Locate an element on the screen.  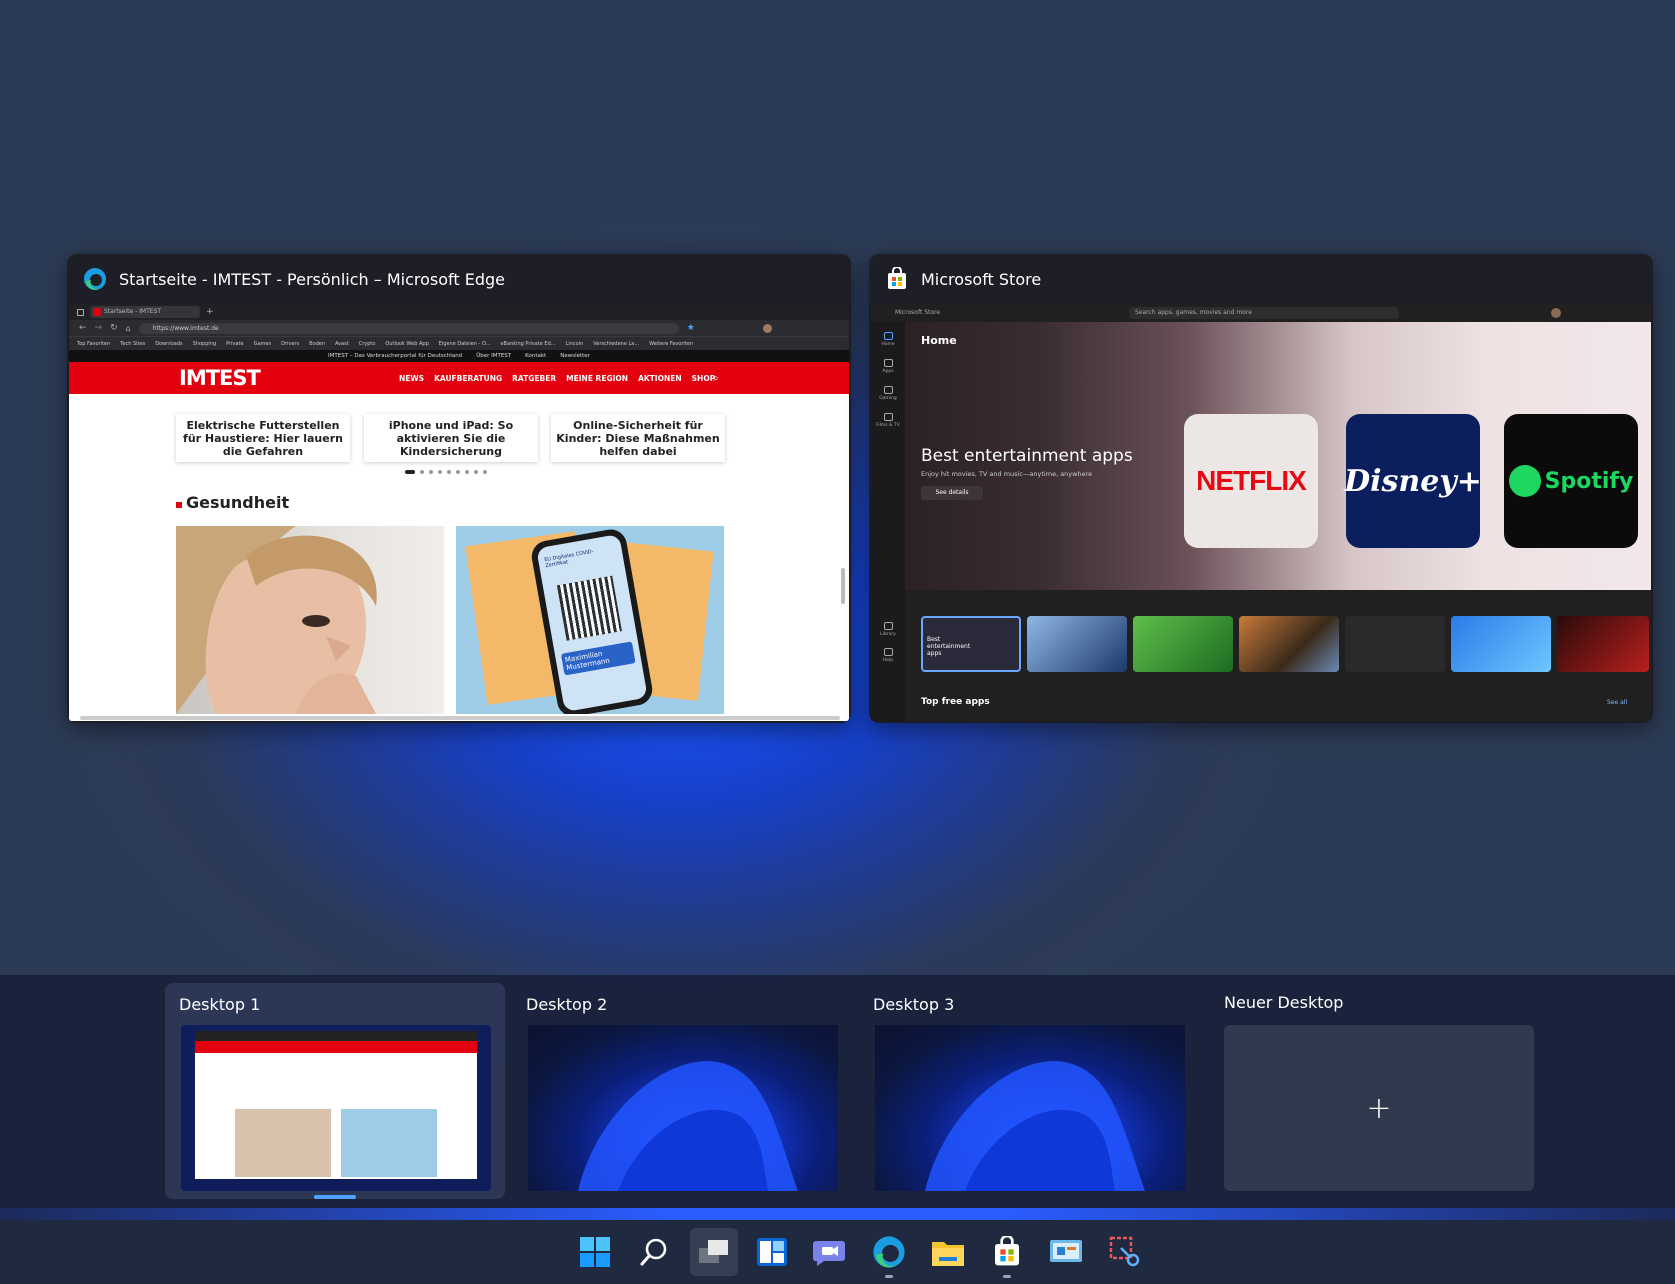
article-image-woman is located at coordinates (310, 620).